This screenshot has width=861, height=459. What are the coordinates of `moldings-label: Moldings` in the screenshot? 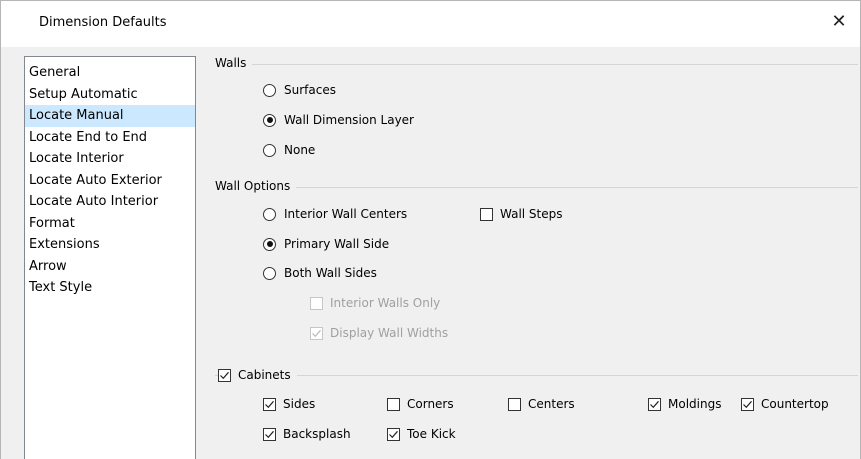 It's located at (695, 404).